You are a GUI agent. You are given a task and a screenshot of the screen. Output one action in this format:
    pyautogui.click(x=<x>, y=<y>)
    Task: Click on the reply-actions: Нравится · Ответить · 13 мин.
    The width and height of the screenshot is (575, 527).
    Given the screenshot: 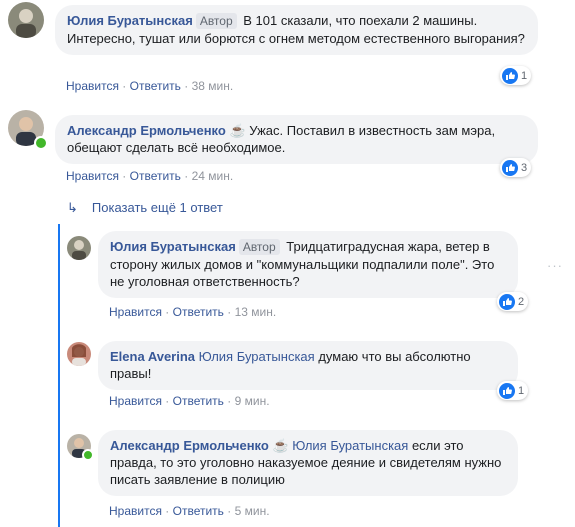 What is the action you would take?
    pyautogui.click(x=192, y=312)
    